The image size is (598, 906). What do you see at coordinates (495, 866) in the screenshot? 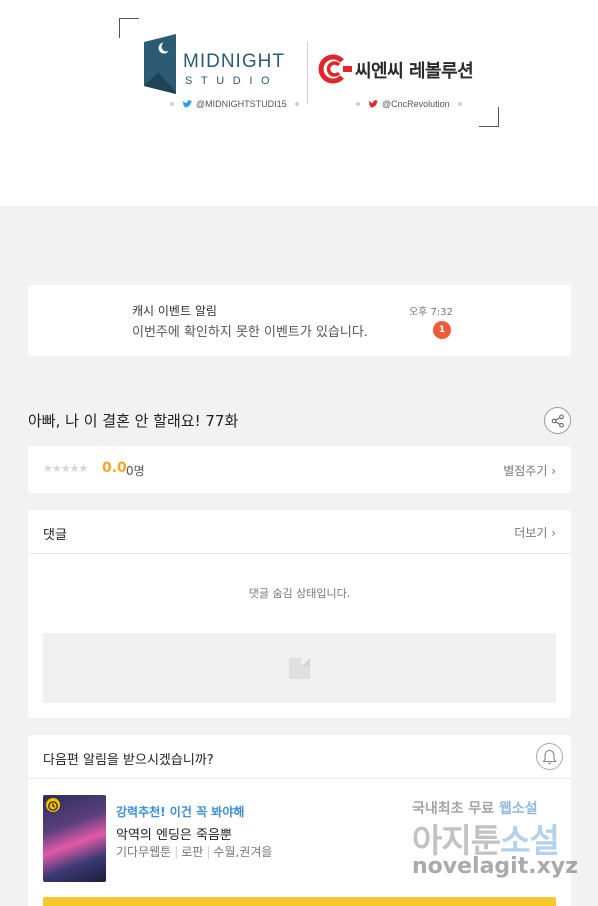
I see `watermark-url: novelagit.xyz` at bounding box center [495, 866].